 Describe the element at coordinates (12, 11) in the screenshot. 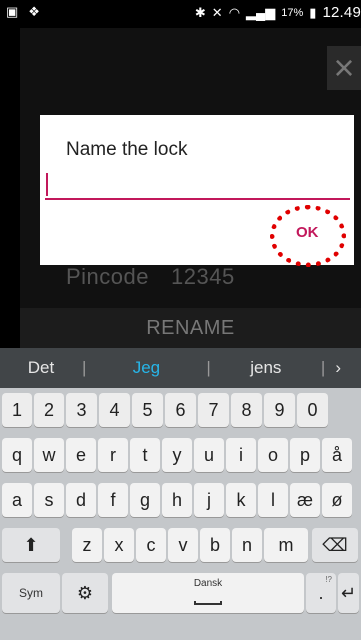

I see `screenshot-icon: ▣` at that location.